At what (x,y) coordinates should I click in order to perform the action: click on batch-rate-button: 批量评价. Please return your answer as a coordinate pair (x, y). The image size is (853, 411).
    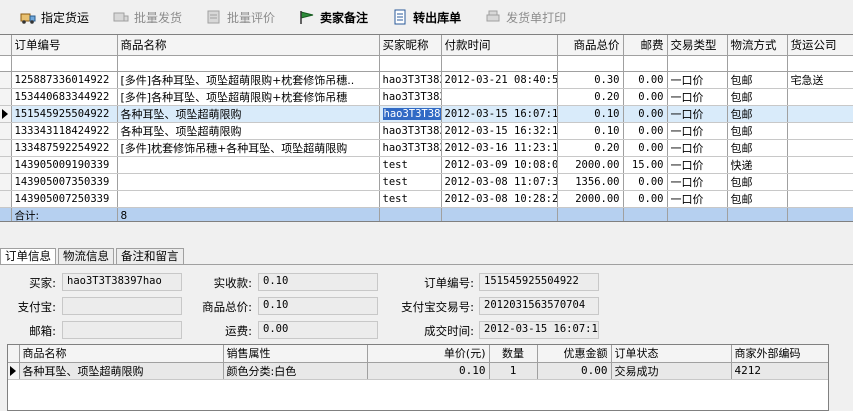
    Looking at the image, I should click on (240, 17).